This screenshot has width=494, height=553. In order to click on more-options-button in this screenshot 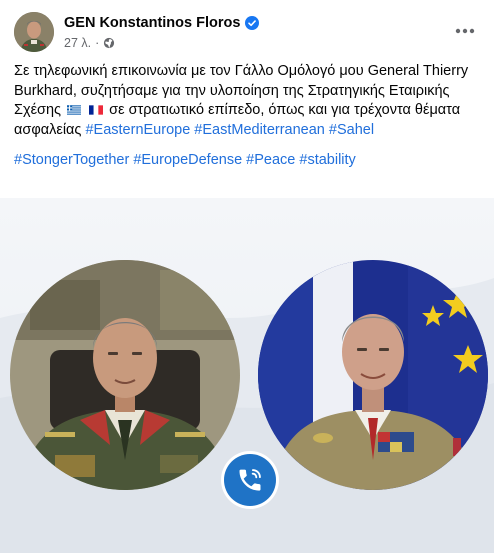, I will do `click(465, 31)`.